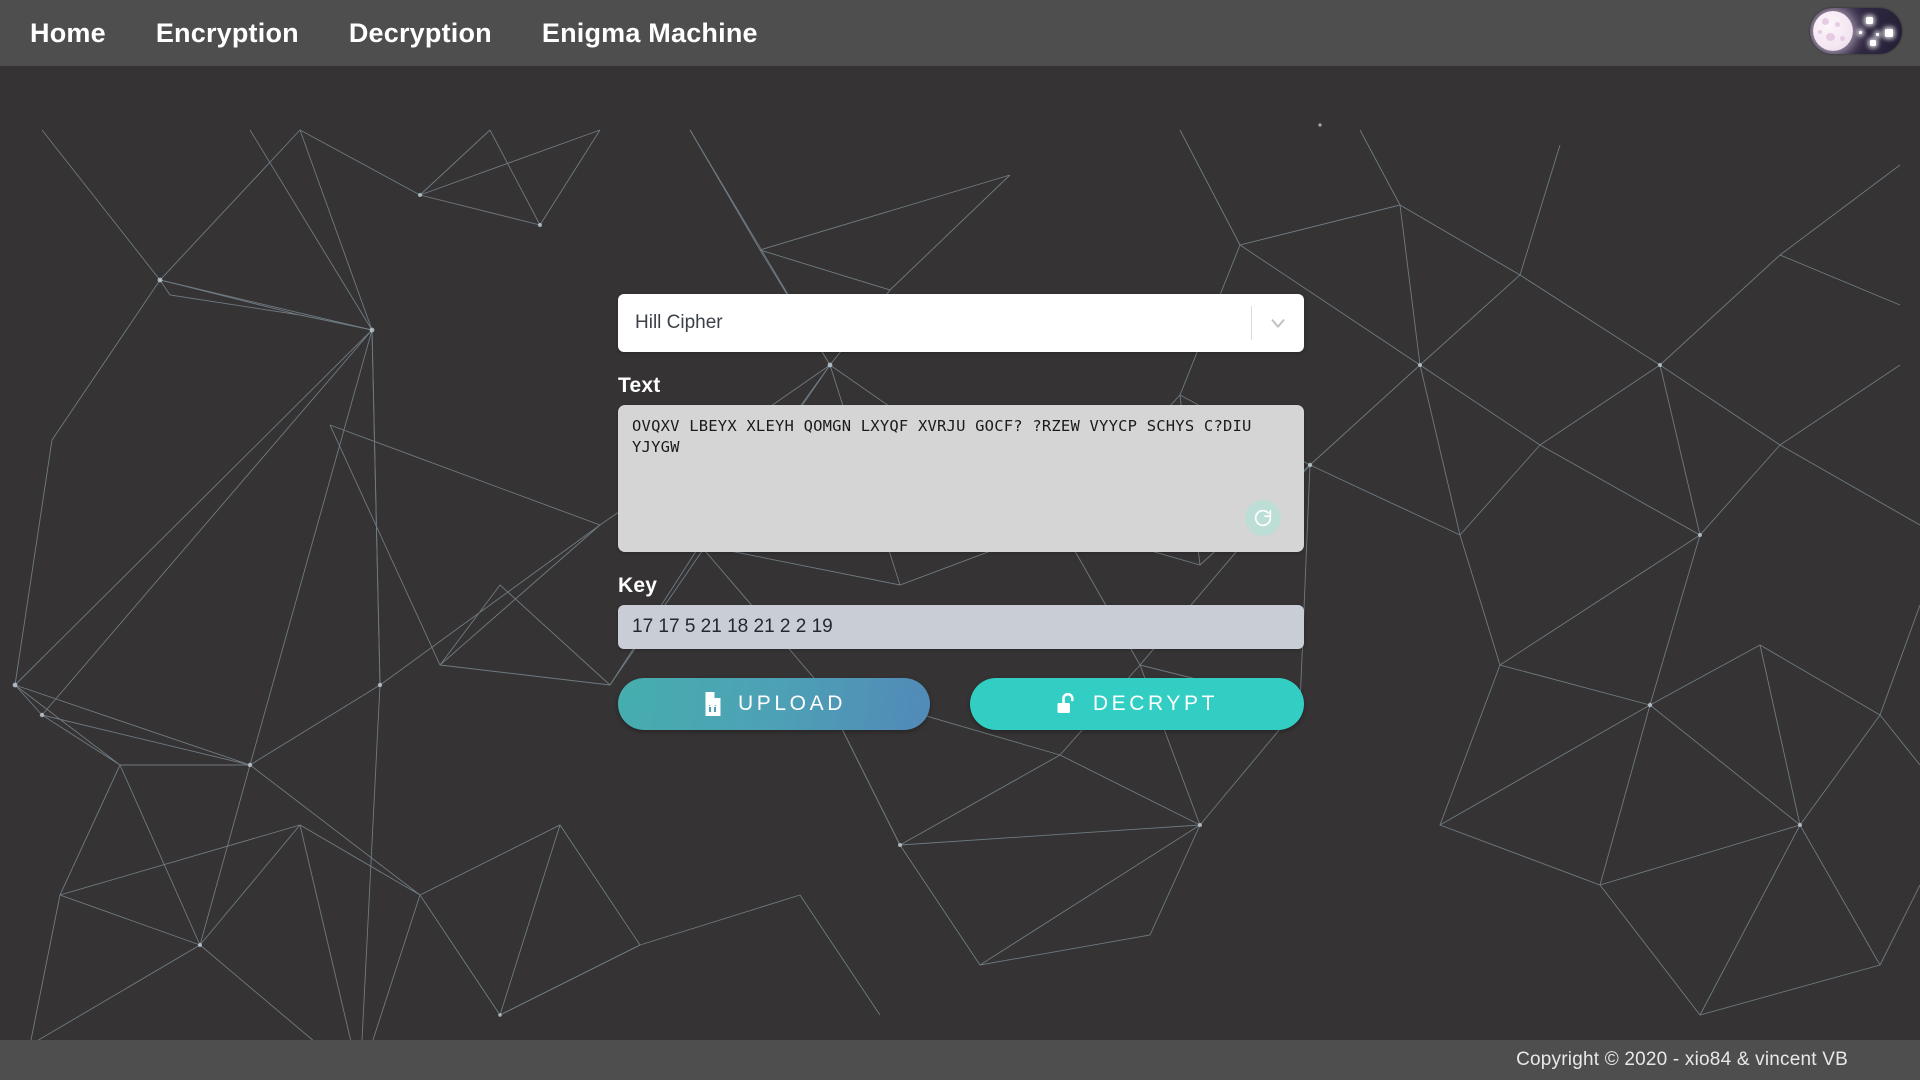 The height and width of the screenshot is (1080, 1920). What do you see at coordinates (650, 33) in the screenshot?
I see `nav-link-enigma-machine: Enigma Machine` at bounding box center [650, 33].